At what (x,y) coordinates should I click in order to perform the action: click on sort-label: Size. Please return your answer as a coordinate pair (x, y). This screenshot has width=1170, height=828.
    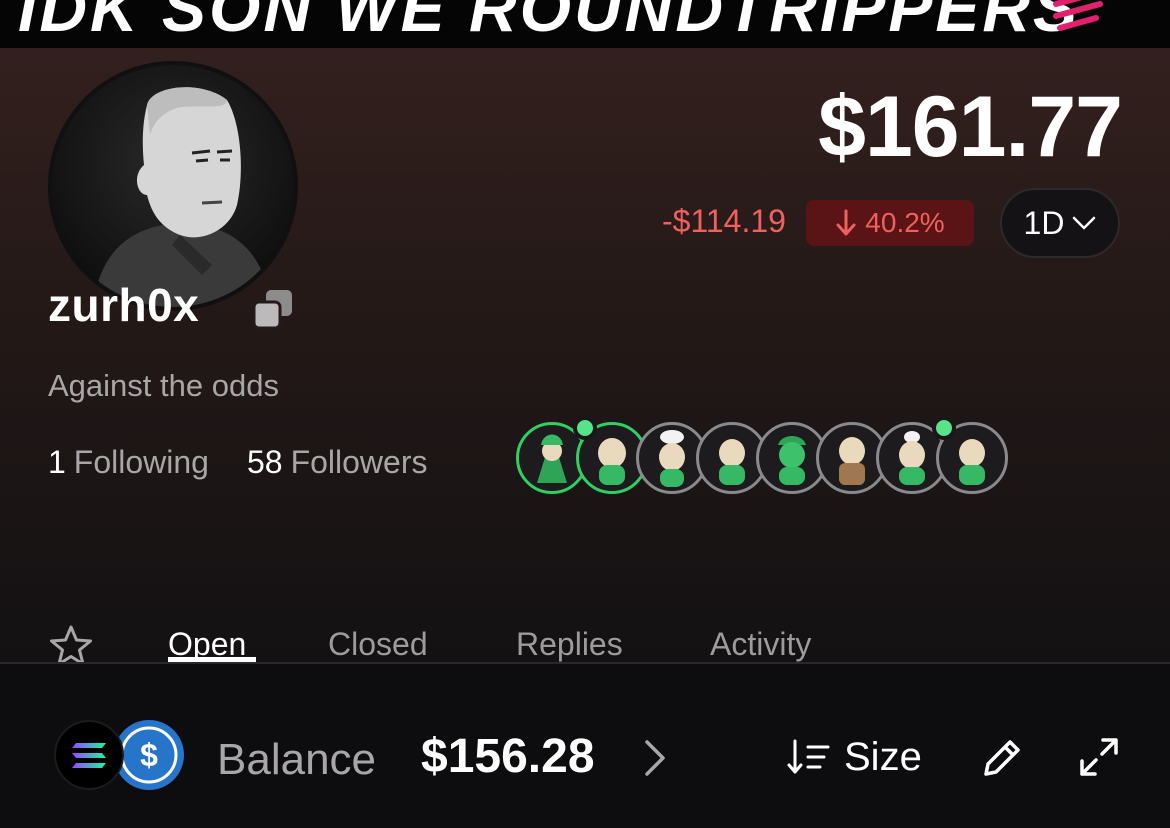
    Looking at the image, I should click on (883, 756).